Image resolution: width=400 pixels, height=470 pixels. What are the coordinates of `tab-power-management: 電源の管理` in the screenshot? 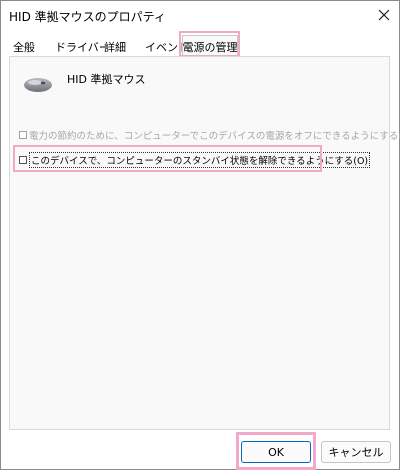 It's located at (210, 46).